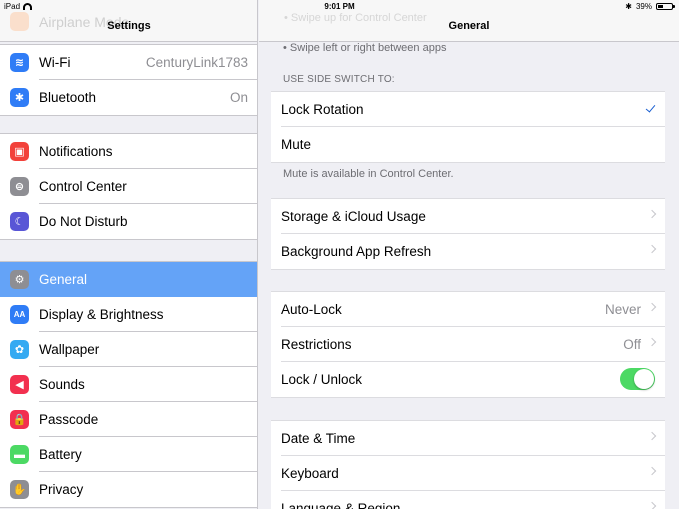  What do you see at coordinates (19, 279) in the screenshot?
I see `gear-icon: ⚙` at bounding box center [19, 279].